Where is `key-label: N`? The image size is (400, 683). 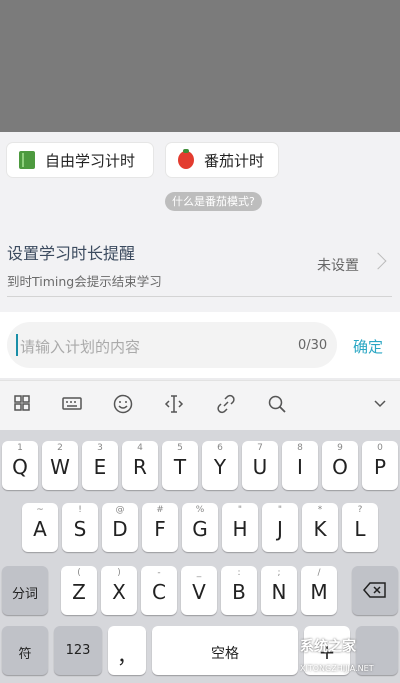
key-label: N is located at coordinates (279, 592).